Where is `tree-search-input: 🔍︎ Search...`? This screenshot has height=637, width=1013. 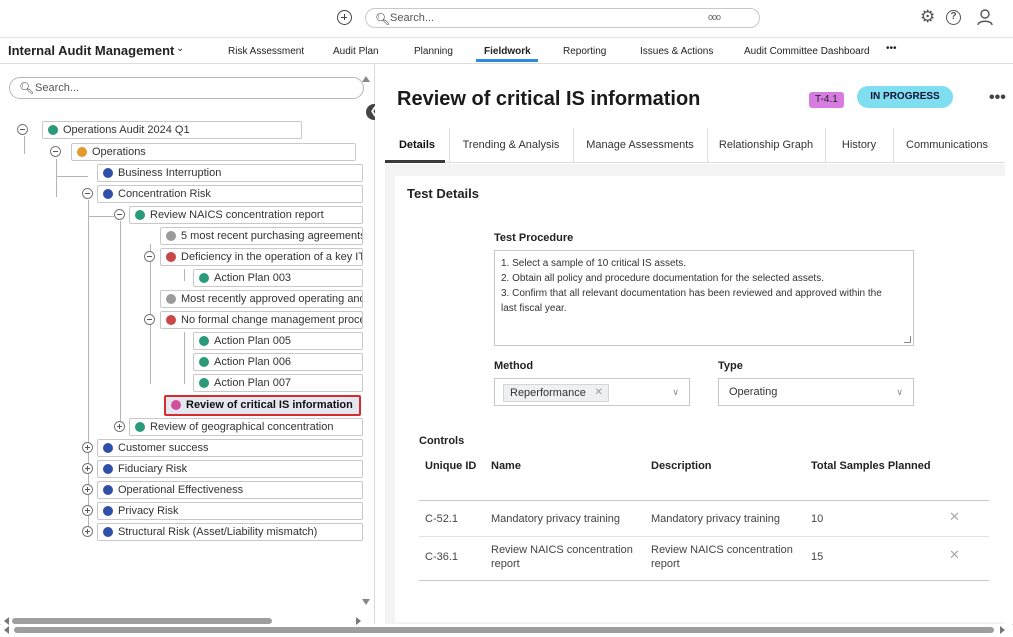
tree-search-input: 🔍︎ Search... is located at coordinates (186, 88).